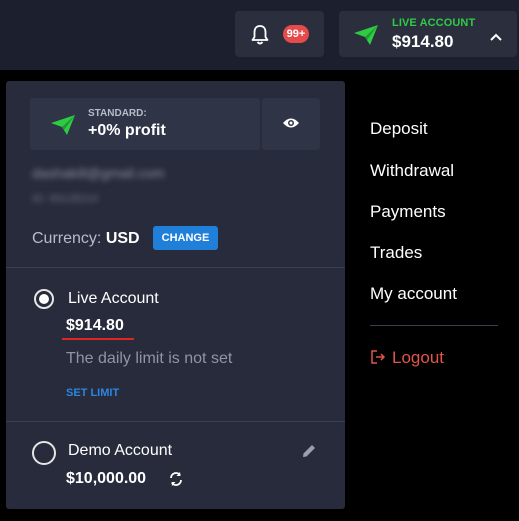 The height and width of the screenshot is (521, 519). What do you see at coordinates (408, 212) in the screenshot?
I see `menu-item-payments: Payments` at bounding box center [408, 212].